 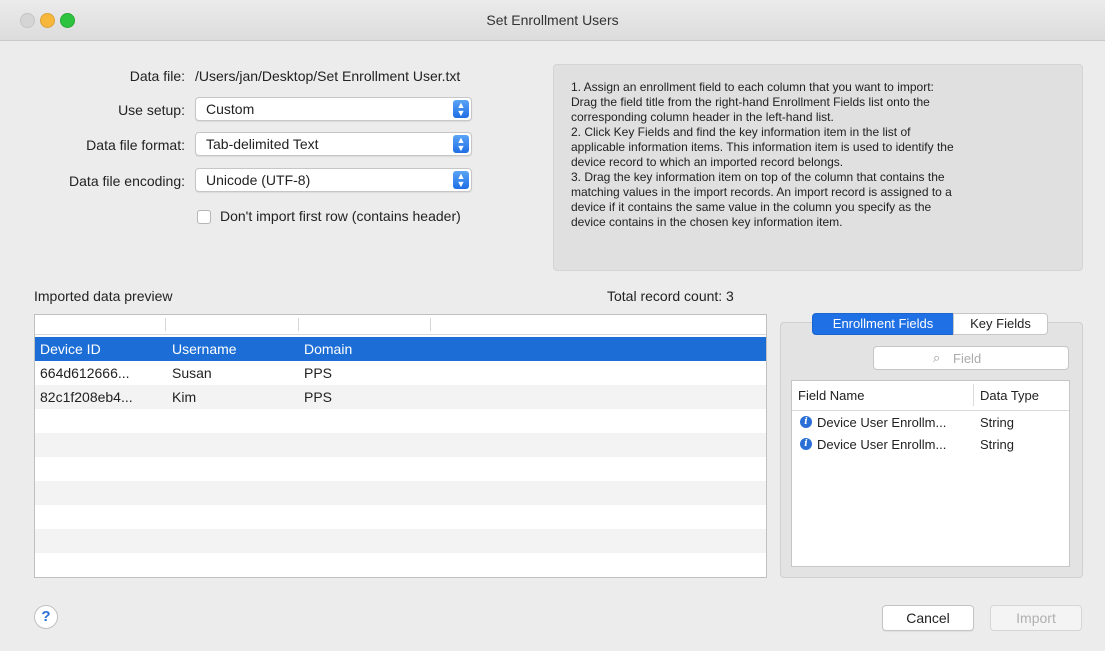 What do you see at coordinates (400, 325) in the screenshot?
I see `preview-column-header-bar` at bounding box center [400, 325].